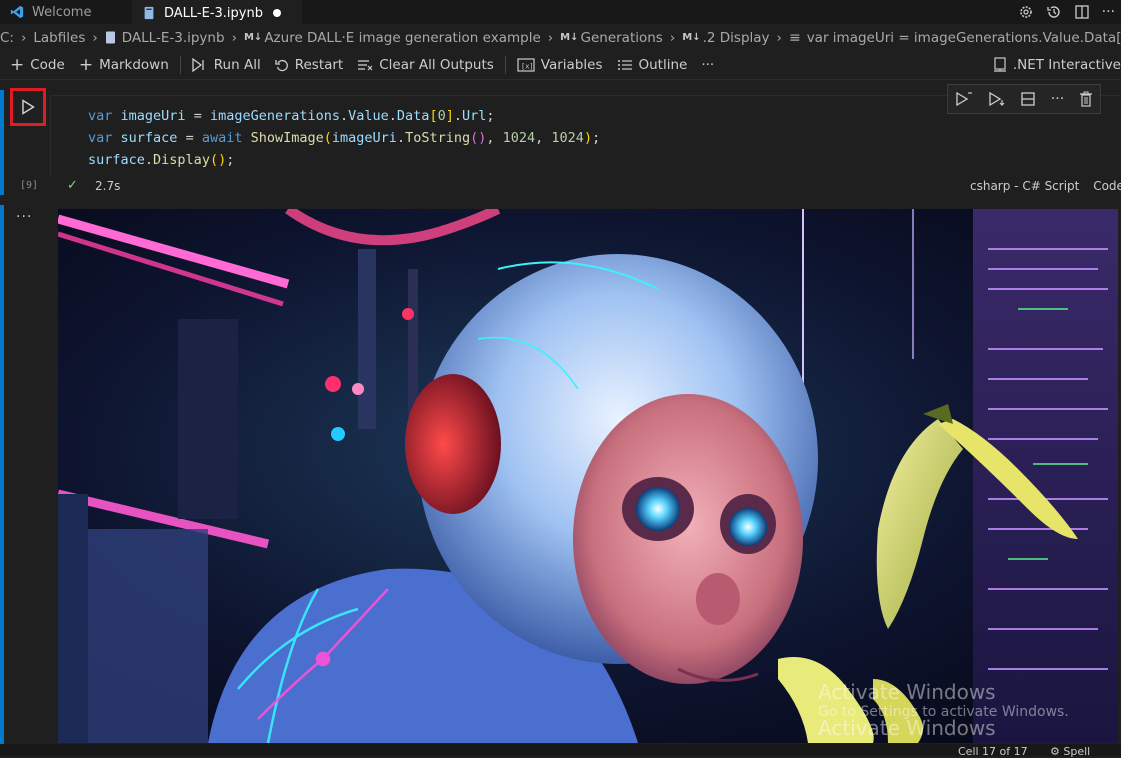 Image resolution: width=1121 pixels, height=758 pixels. I want to click on execute-above-icon, so click(964, 99).